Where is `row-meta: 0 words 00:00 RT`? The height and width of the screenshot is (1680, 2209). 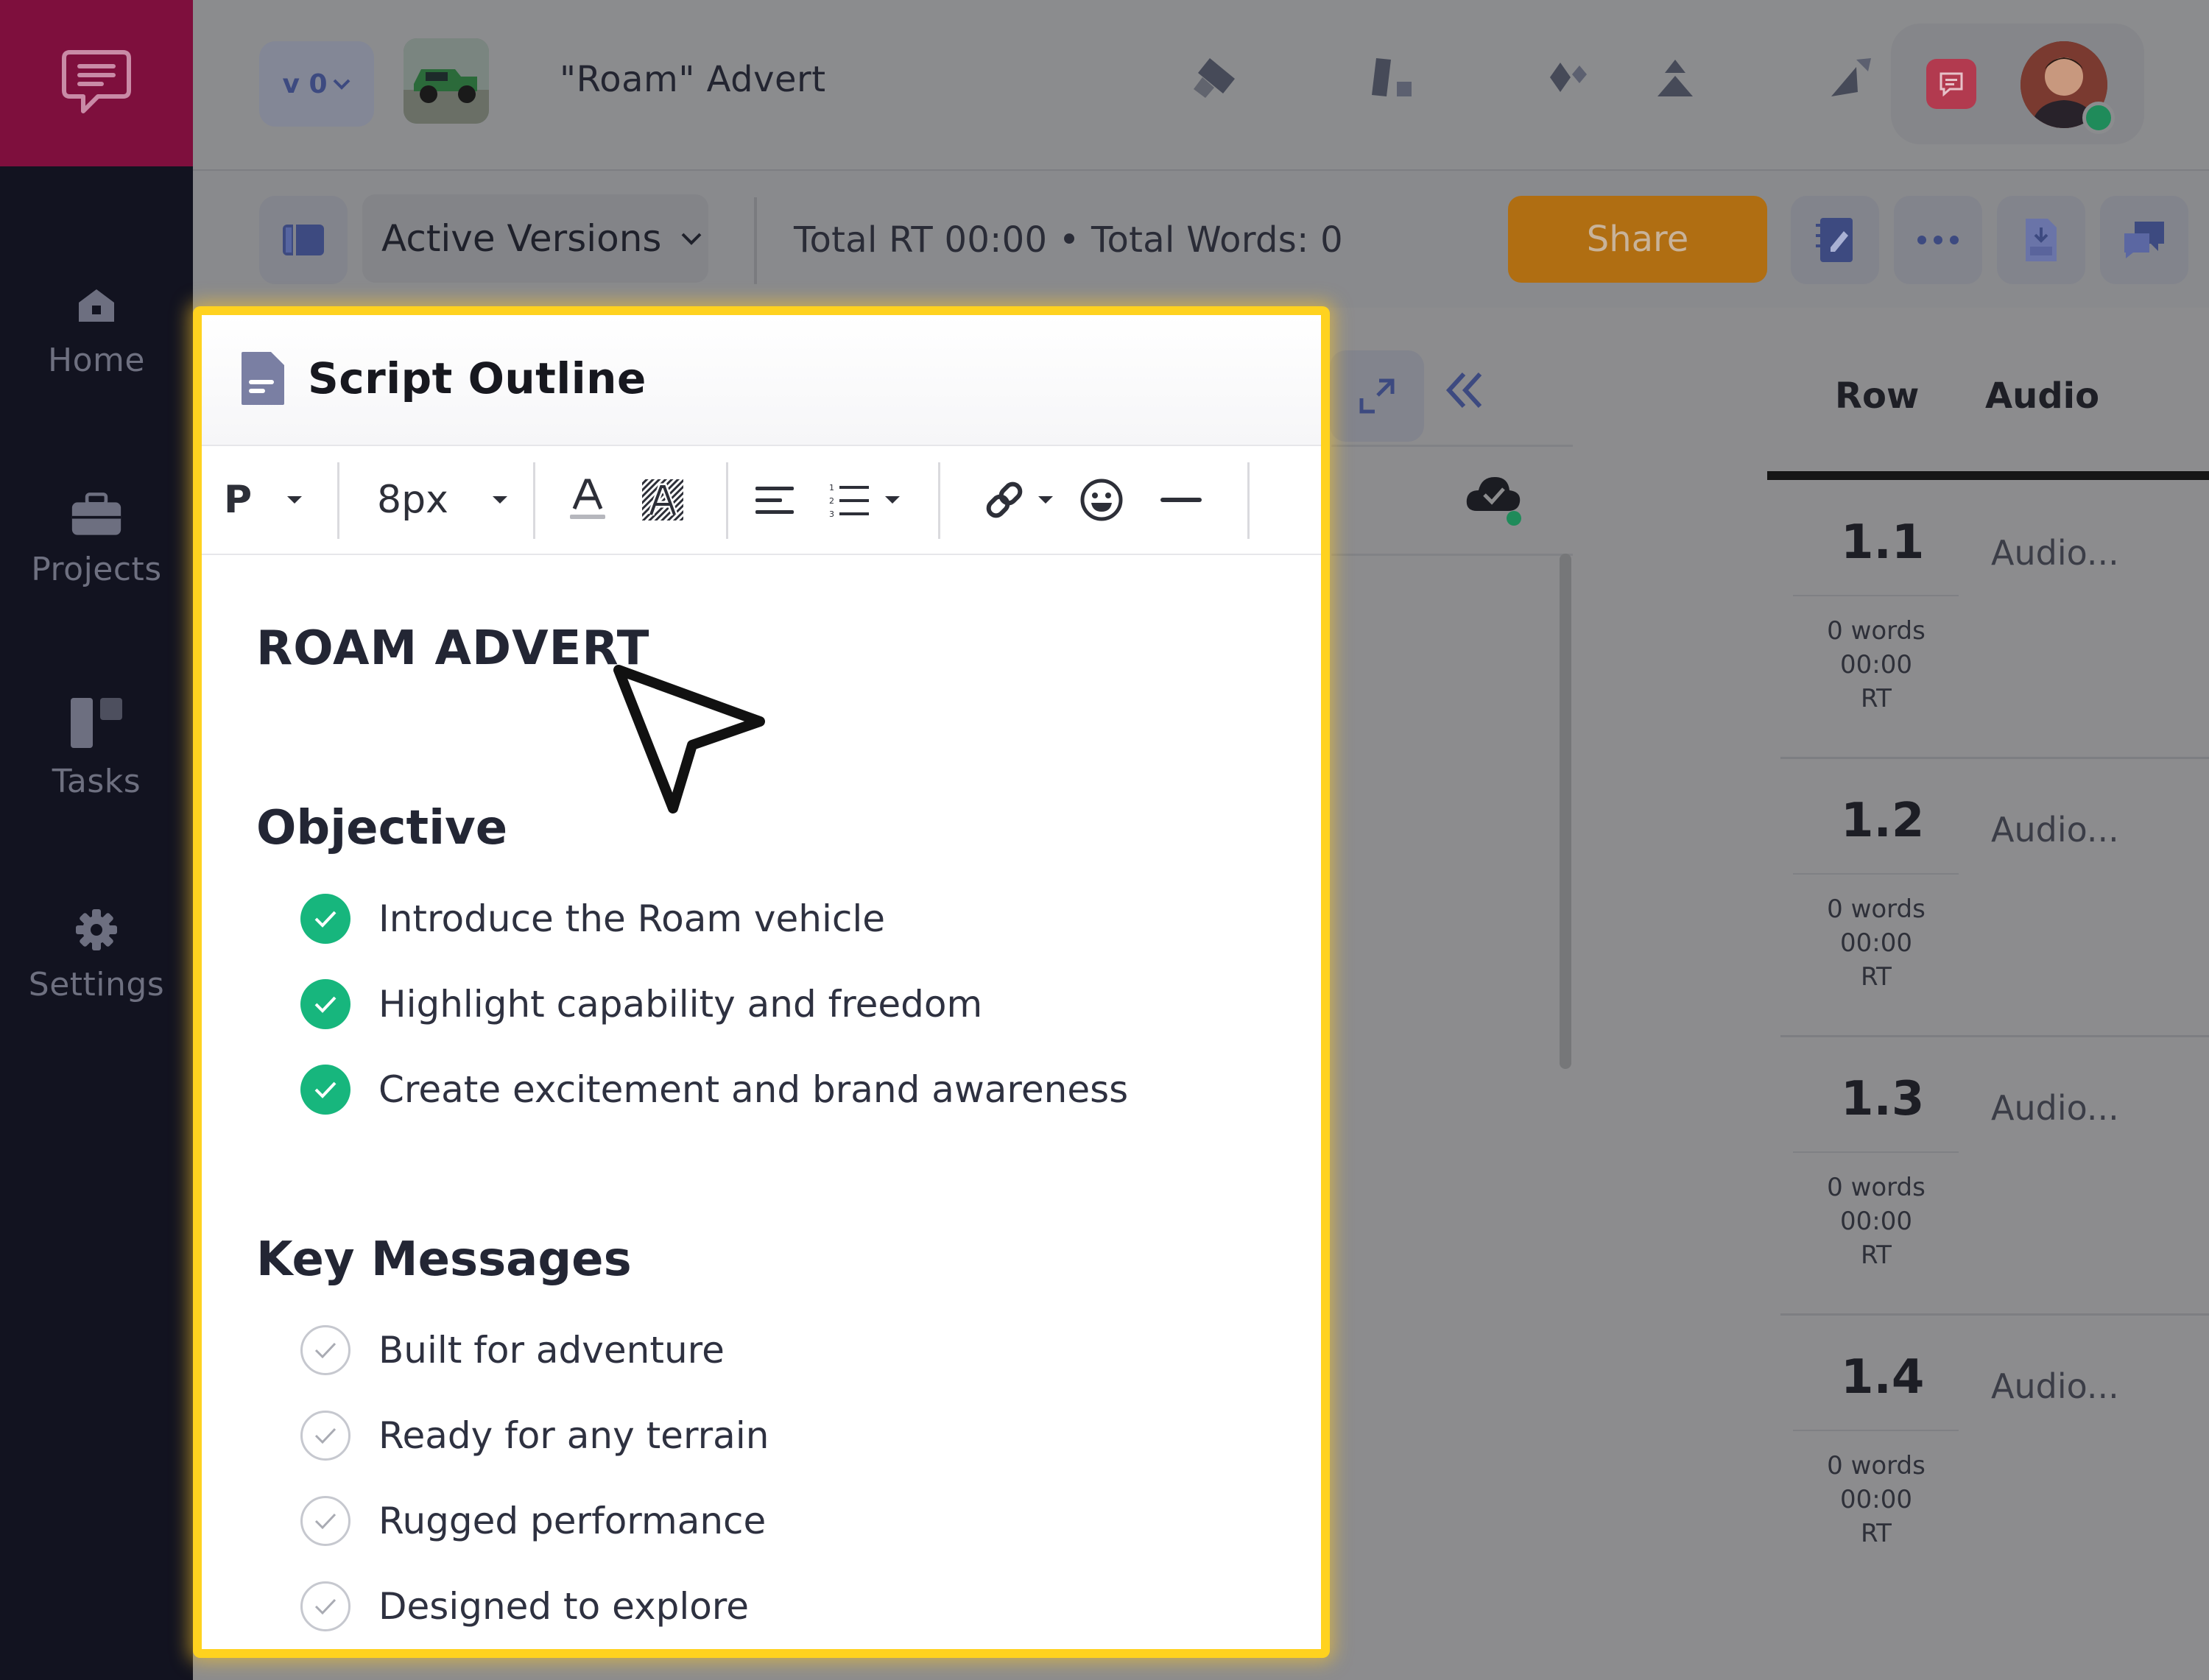
row-meta: 0 words 00:00 RT is located at coordinates (1876, 1221).